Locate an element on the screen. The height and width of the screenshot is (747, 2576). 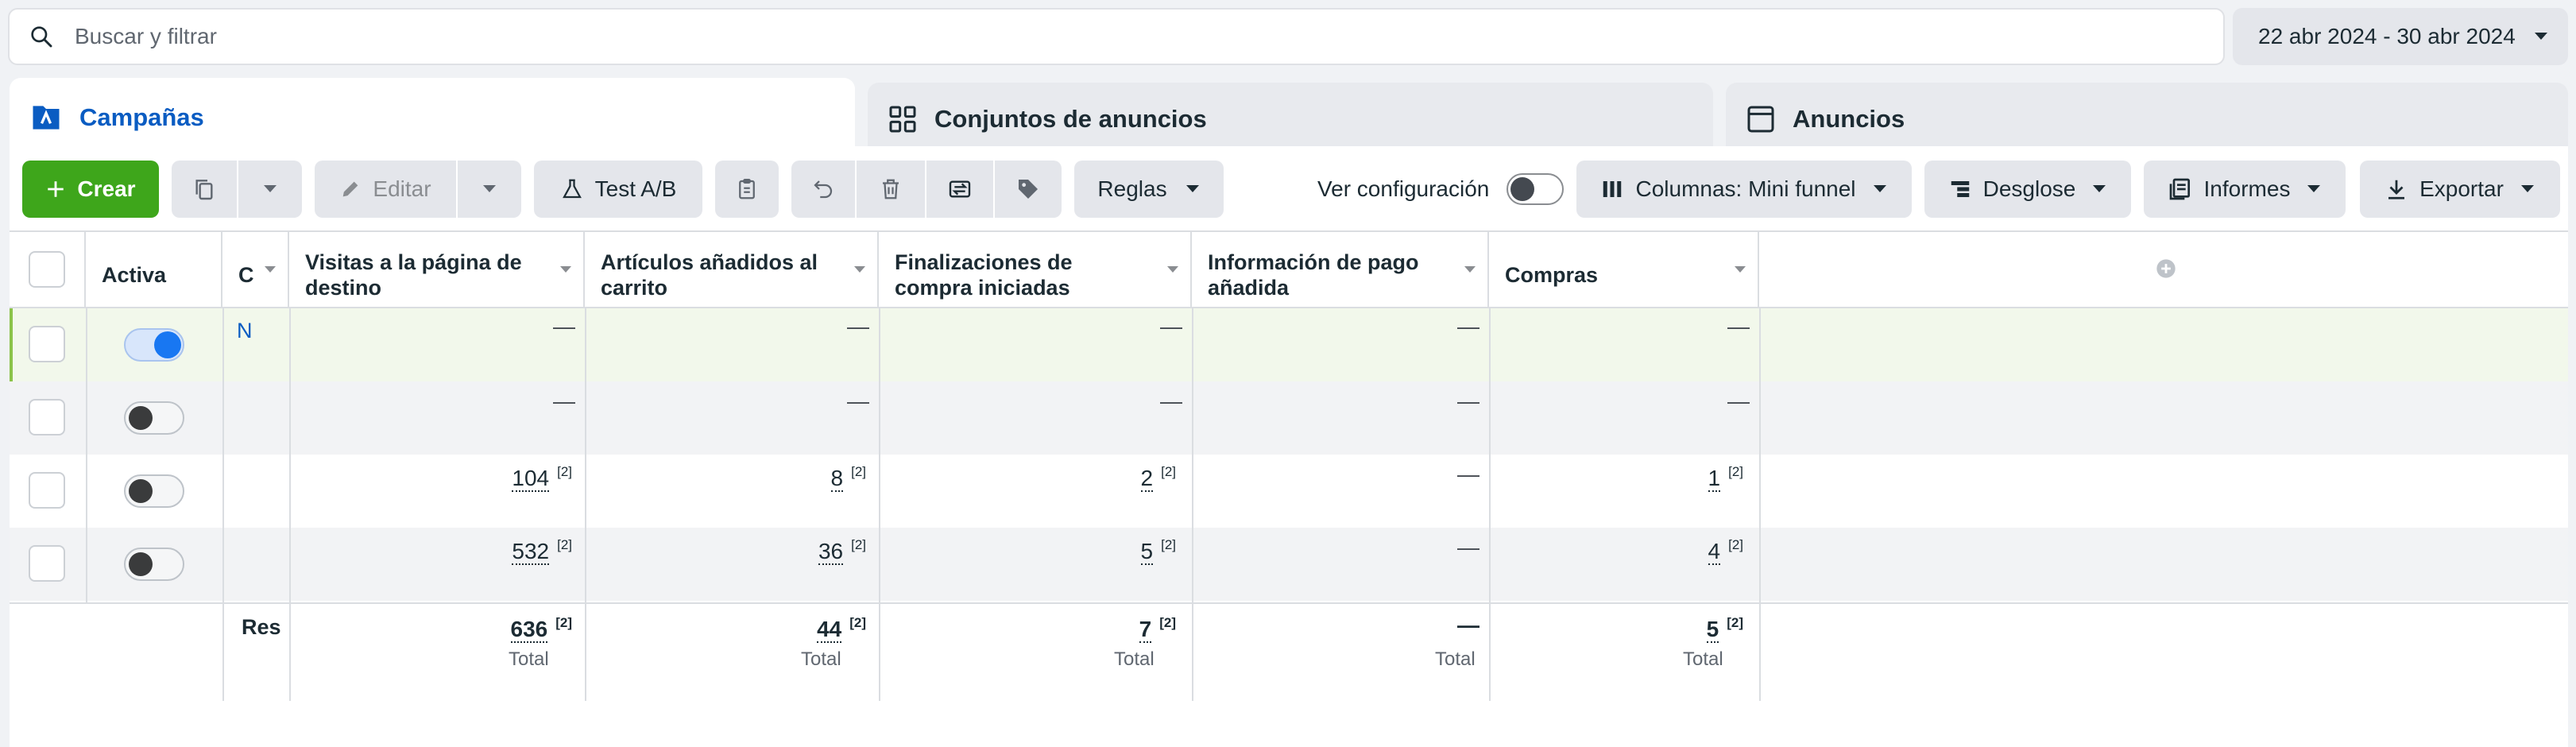
summary-value: 636 [2] is located at coordinates (541, 629).